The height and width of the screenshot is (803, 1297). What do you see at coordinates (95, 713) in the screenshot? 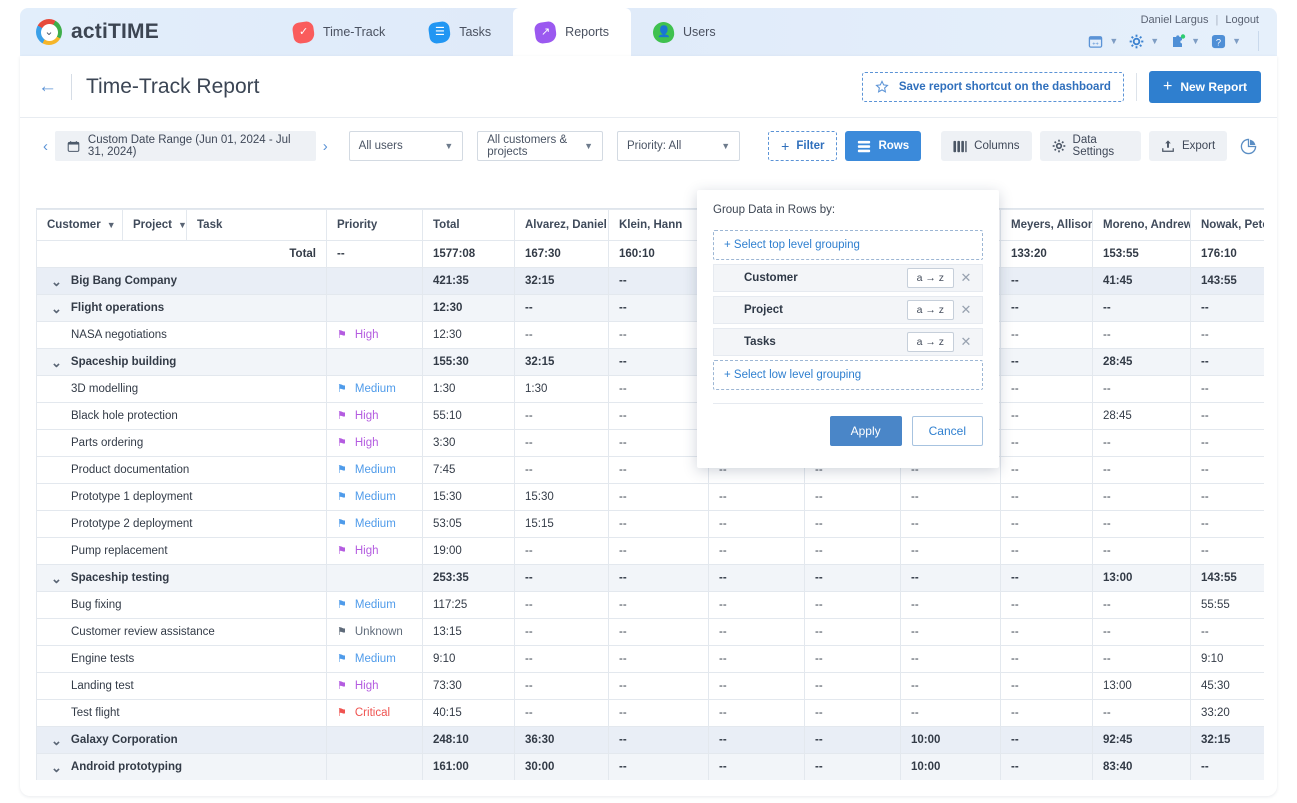
I see `row-label: Test flight` at bounding box center [95, 713].